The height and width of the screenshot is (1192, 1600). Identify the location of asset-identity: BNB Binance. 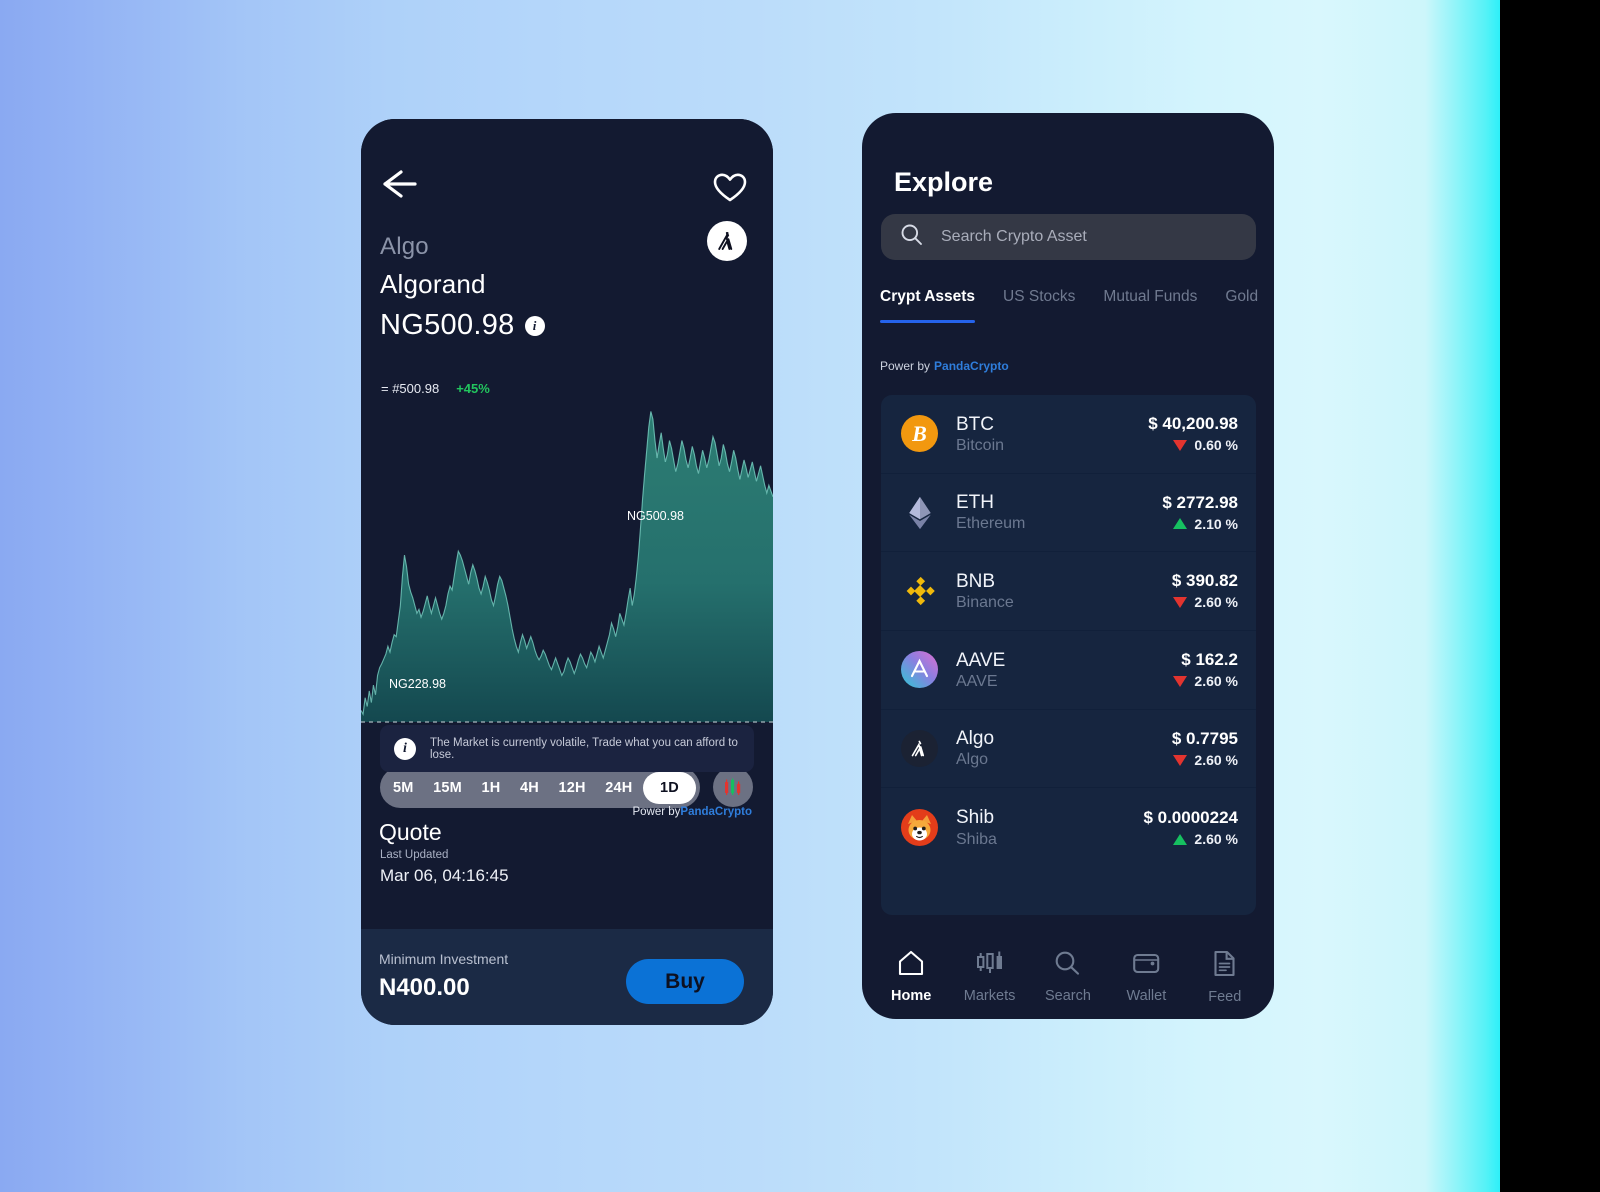
(1064, 591).